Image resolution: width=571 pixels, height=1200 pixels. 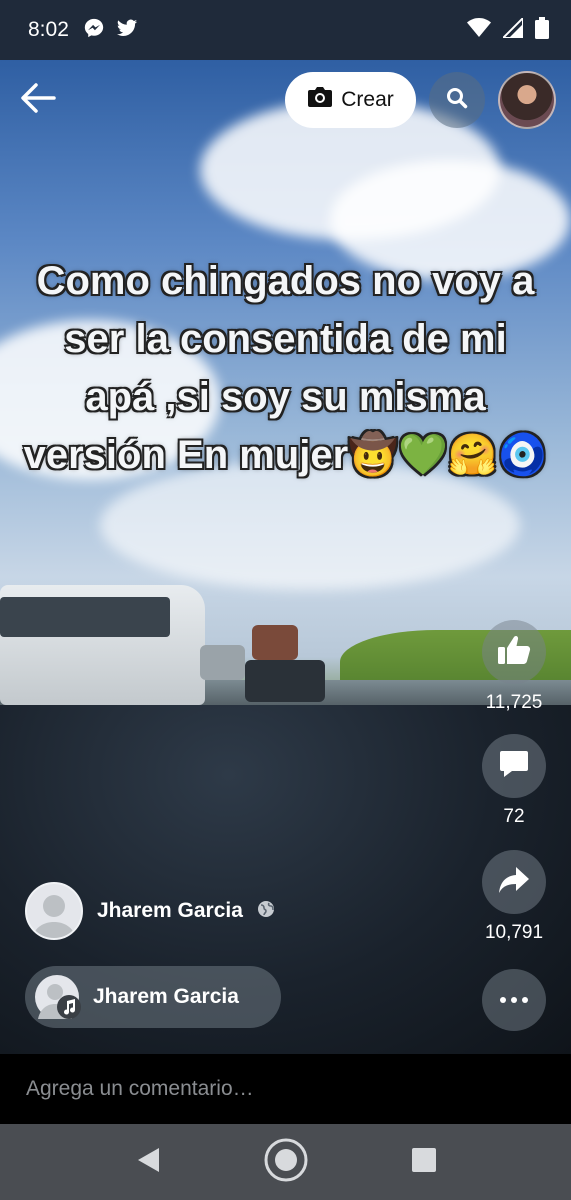 What do you see at coordinates (85, 617) in the screenshot?
I see `truck-window` at bounding box center [85, 617].